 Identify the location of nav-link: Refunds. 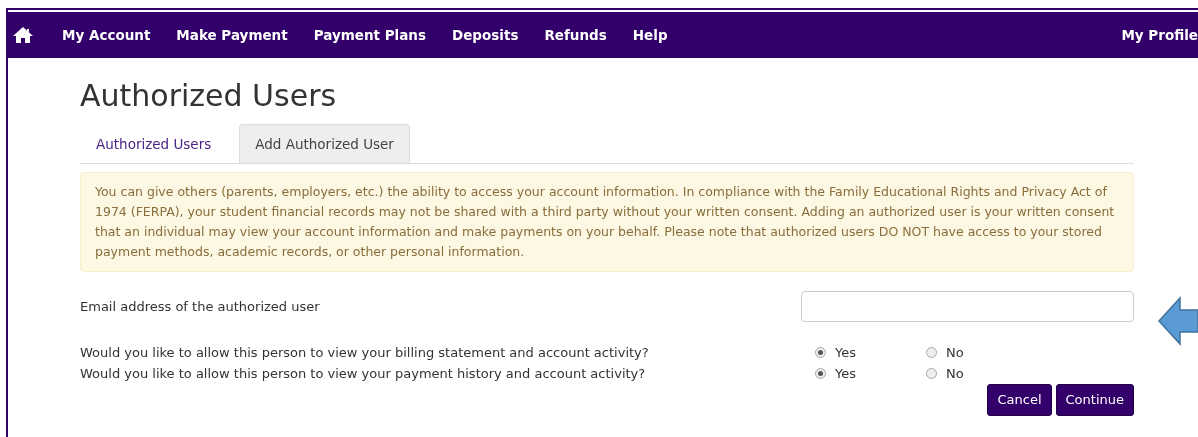
(575, 35).